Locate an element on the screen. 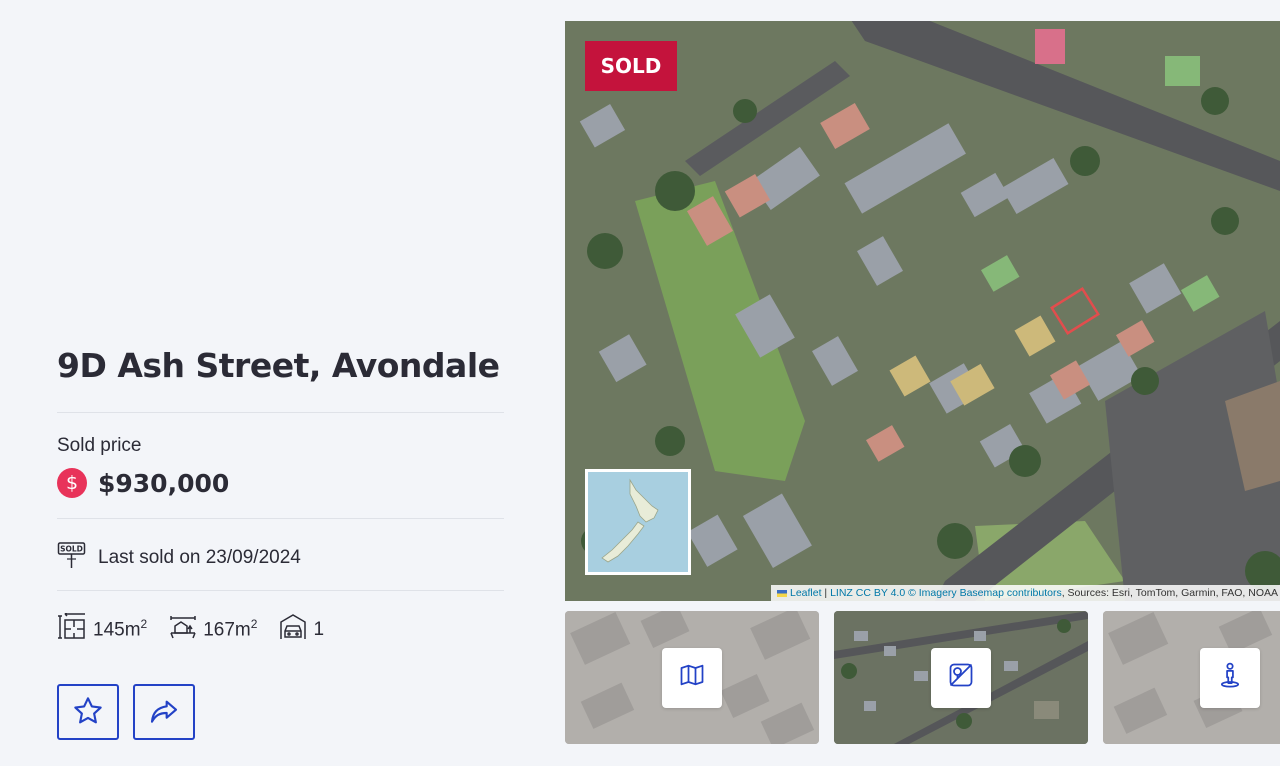  svg-text: SOLD is located at coordinates (71, 549).